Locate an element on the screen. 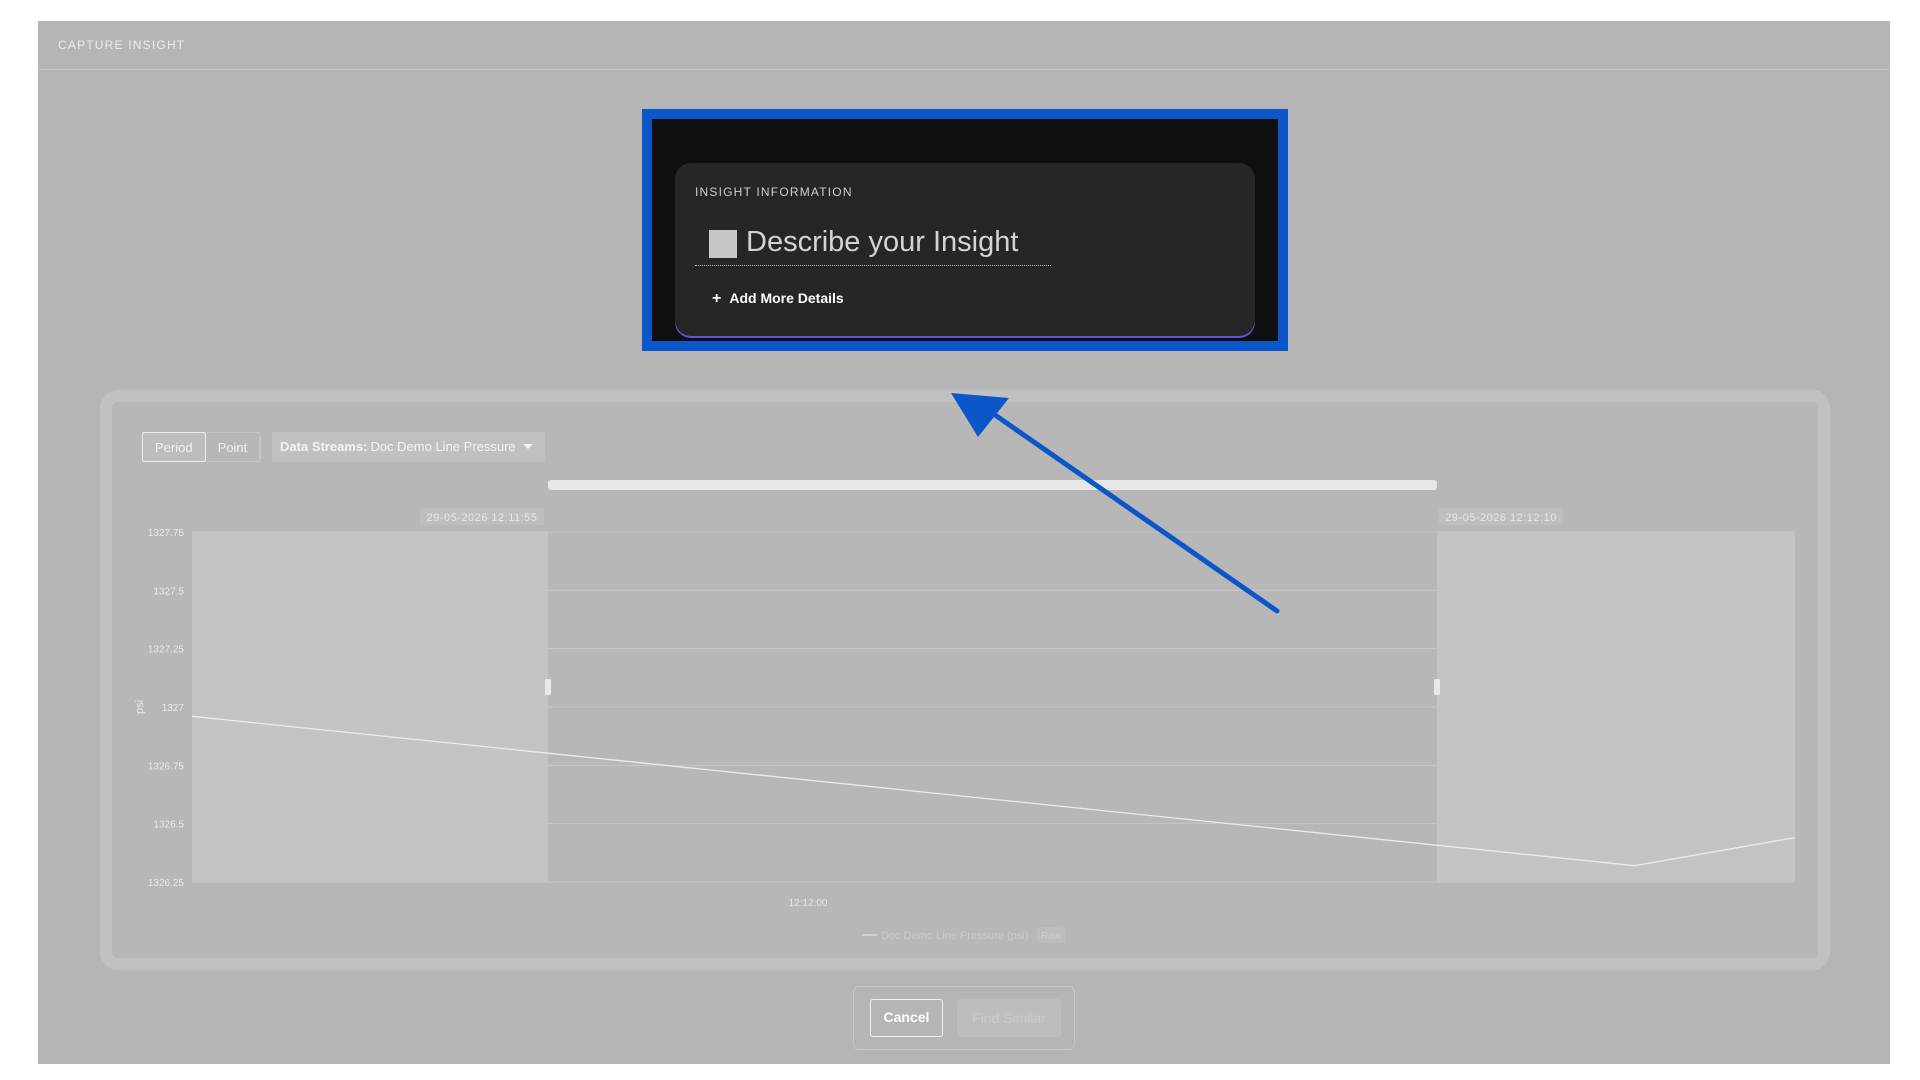 The height and width of the screenshot is (1080, 1920). y-tick-label: 1327 is located at coordinates (173, 708).